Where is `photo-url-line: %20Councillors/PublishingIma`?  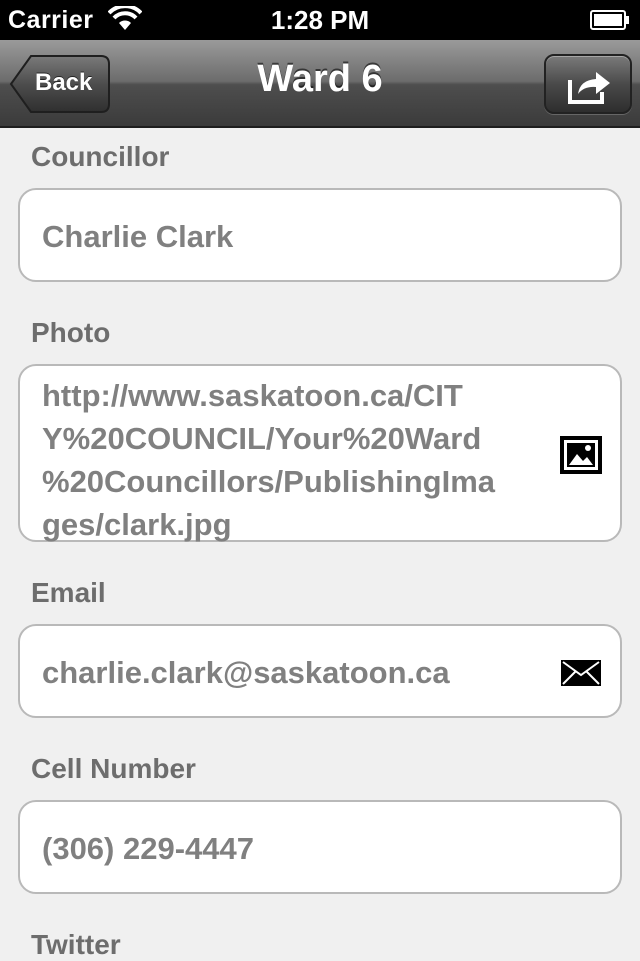 photo-url-line: %20Councillors/PublishingIma is located at coordinates (269, 481).